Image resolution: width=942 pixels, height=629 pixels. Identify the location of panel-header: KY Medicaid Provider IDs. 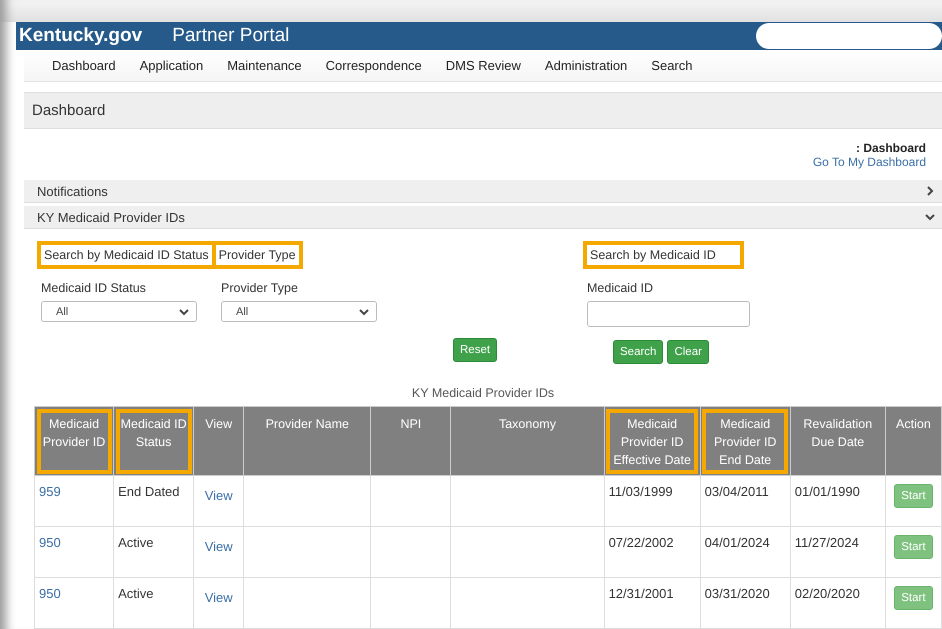
(483, 217).